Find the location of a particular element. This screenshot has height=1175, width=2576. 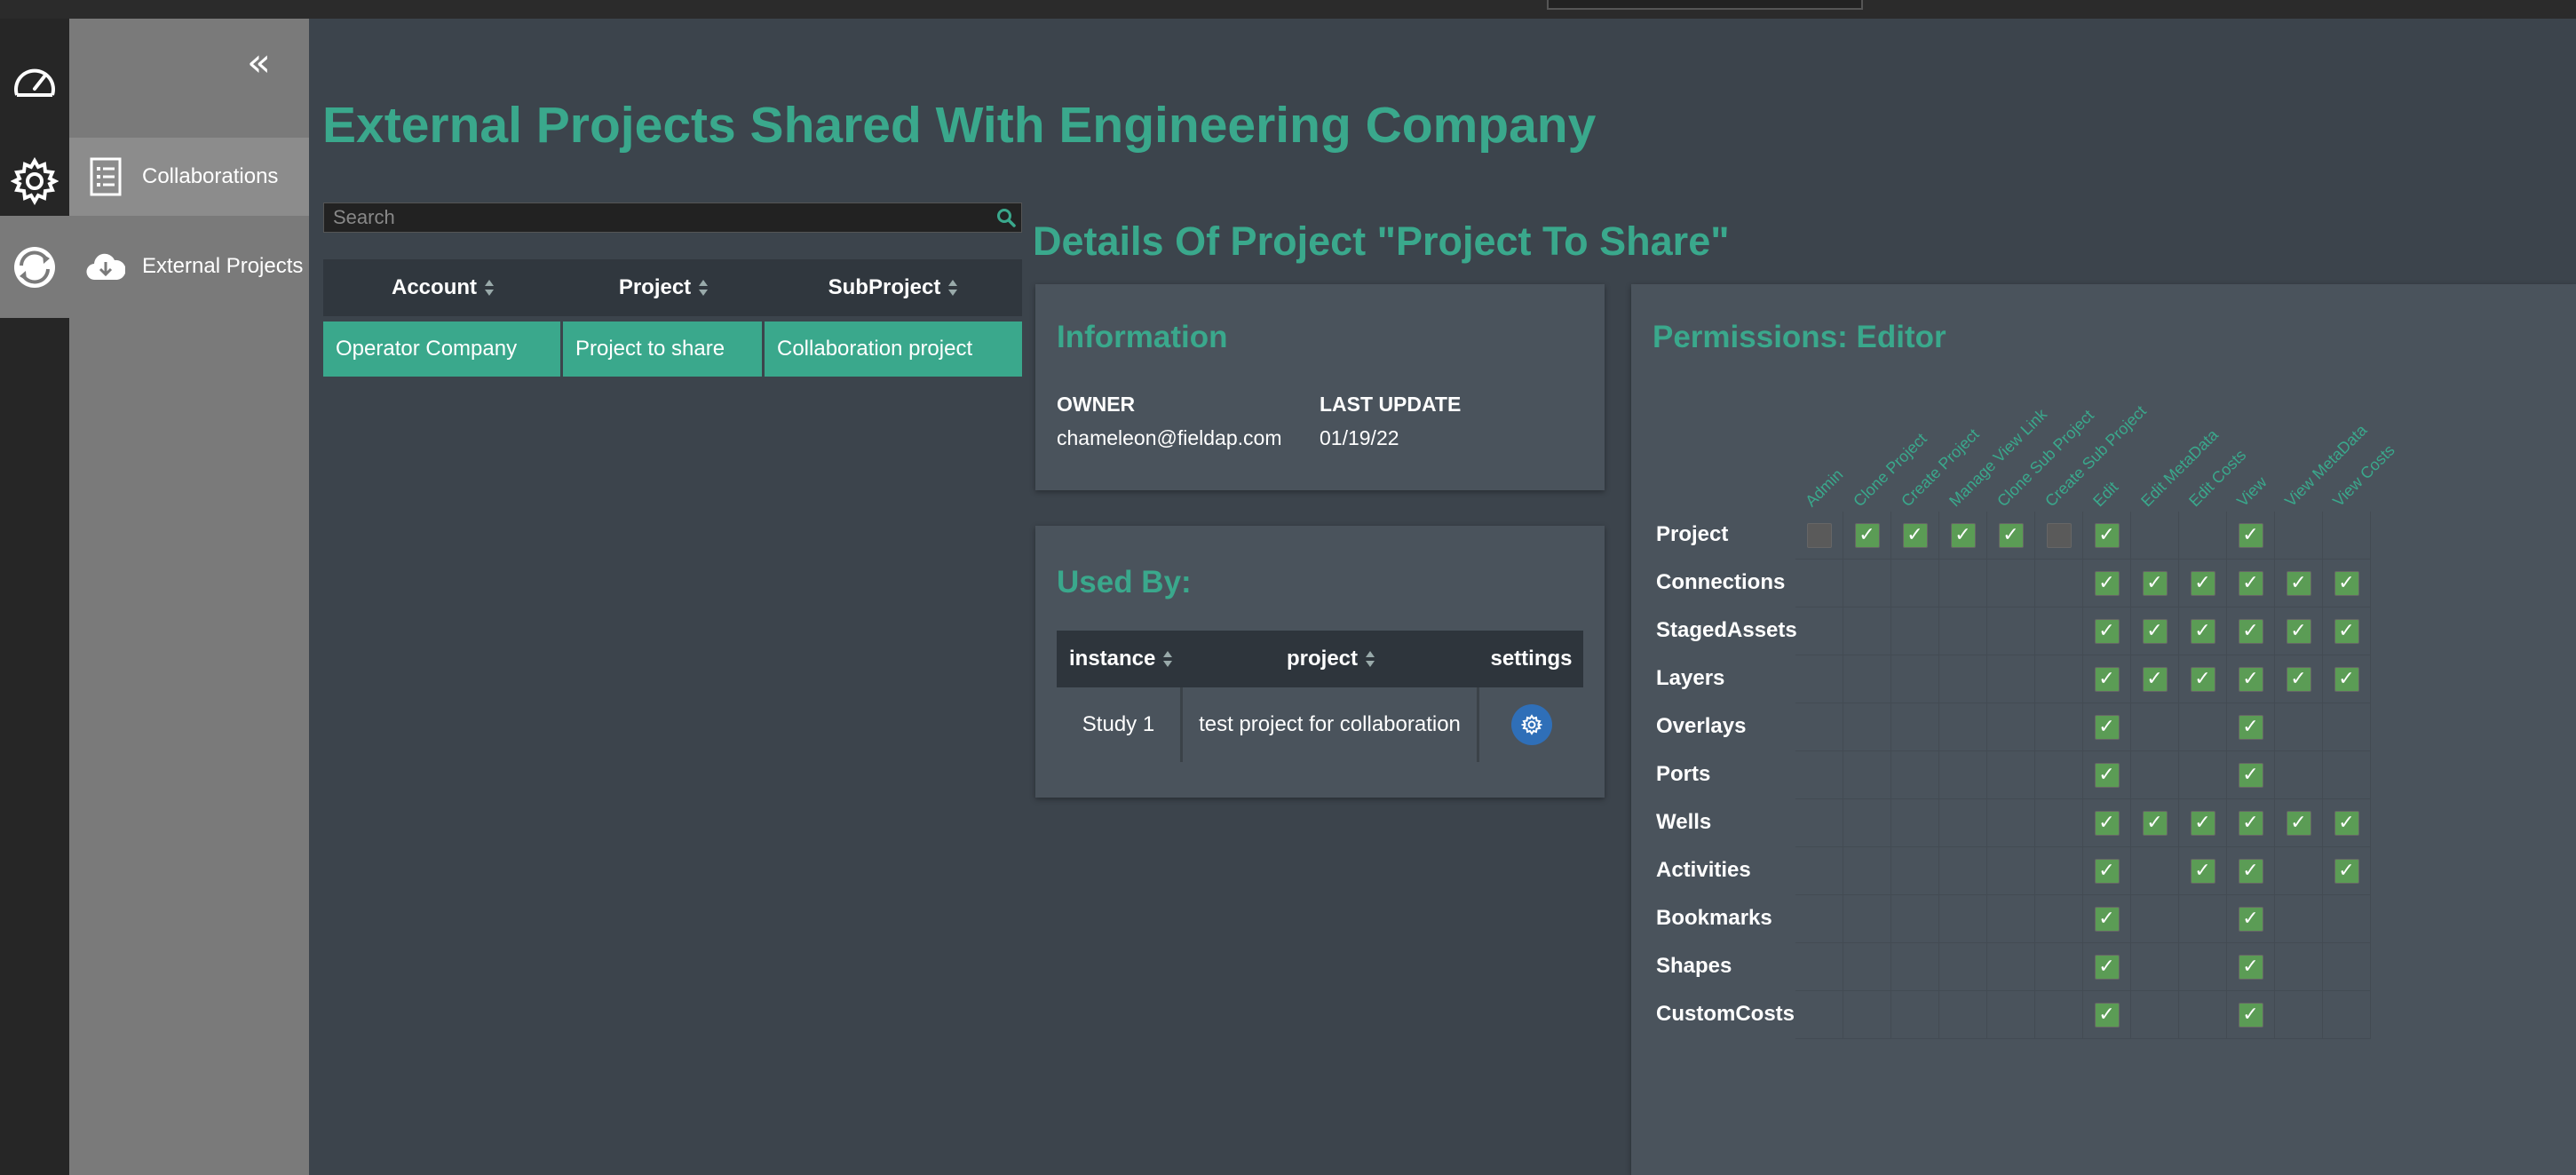

cloud-download-icon is located at coordinates (106, 266).